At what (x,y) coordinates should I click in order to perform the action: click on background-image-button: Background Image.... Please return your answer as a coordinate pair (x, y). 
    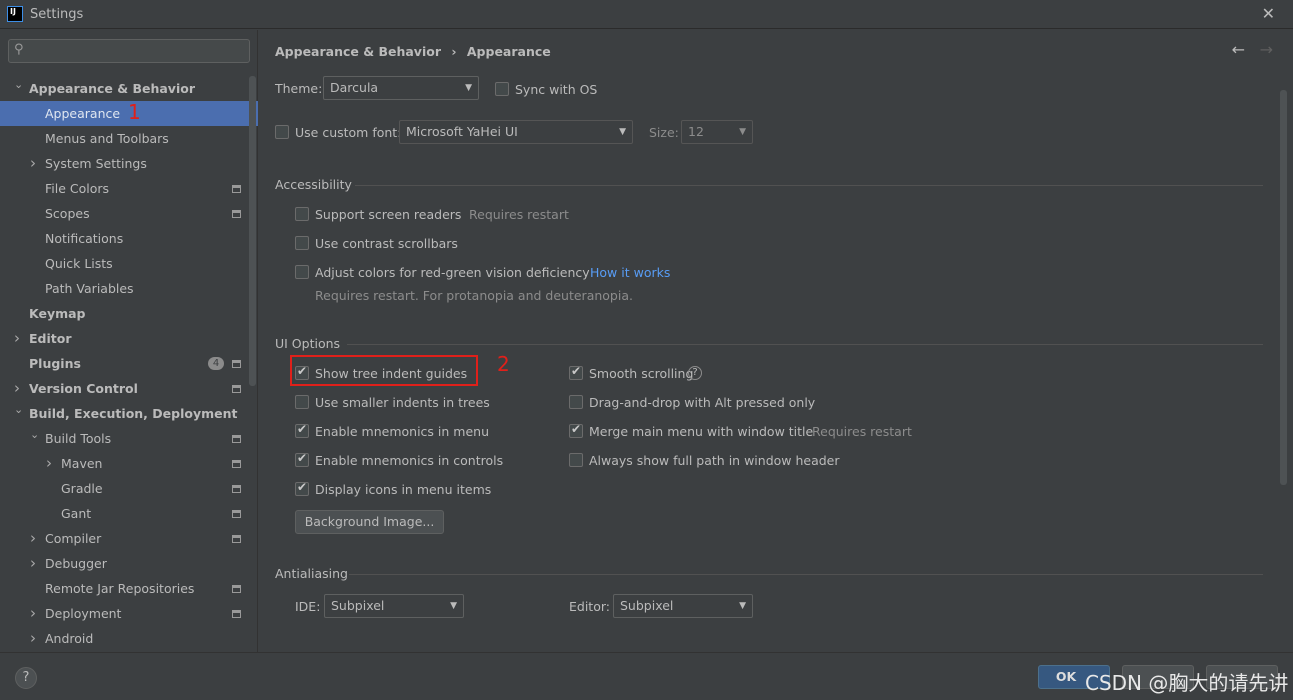
    Looking at the image, I should click on (369, 522).